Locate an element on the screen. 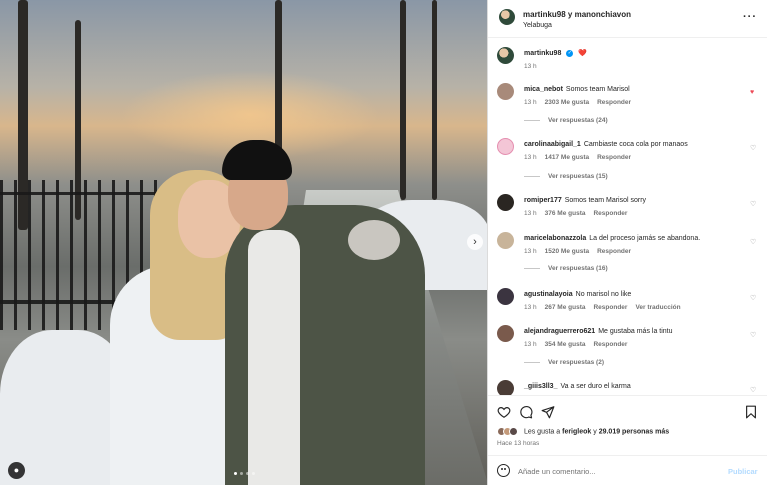 This screenshot has height=485, width=767. comment-meta: 13 h 376 Me gusta Responder is located at coordinates (579, 213).